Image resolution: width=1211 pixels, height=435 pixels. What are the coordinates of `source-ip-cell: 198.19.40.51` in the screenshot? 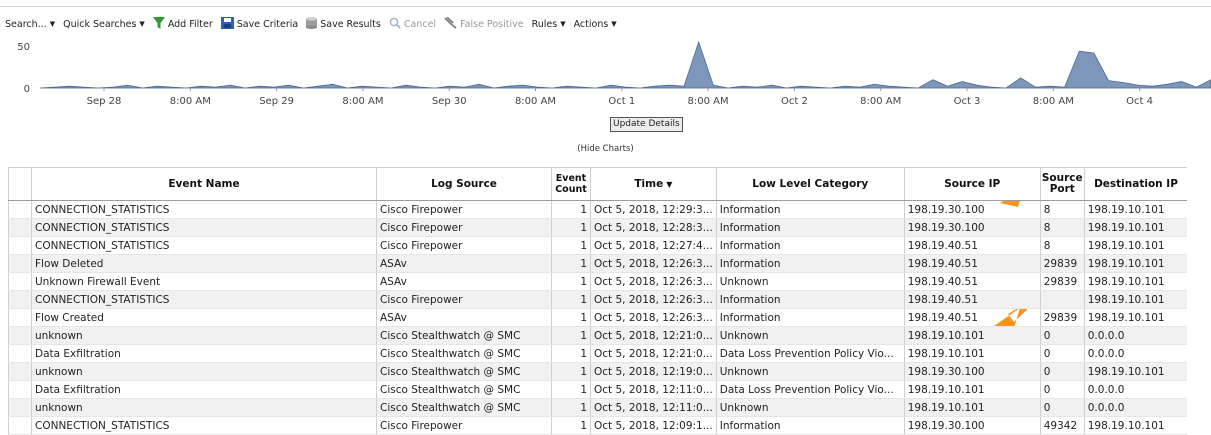 It's located at (972, 281).